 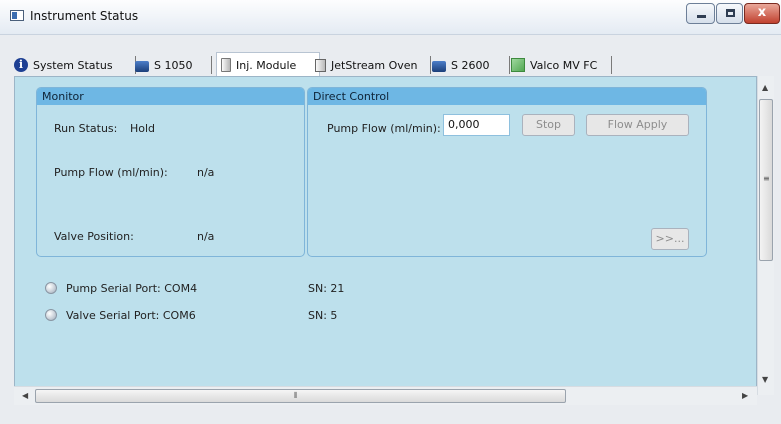 What do you see at coordinates (143, 128) in the screenshot?
I see `run-status-value: Hold` at bounding box center [143, 128].